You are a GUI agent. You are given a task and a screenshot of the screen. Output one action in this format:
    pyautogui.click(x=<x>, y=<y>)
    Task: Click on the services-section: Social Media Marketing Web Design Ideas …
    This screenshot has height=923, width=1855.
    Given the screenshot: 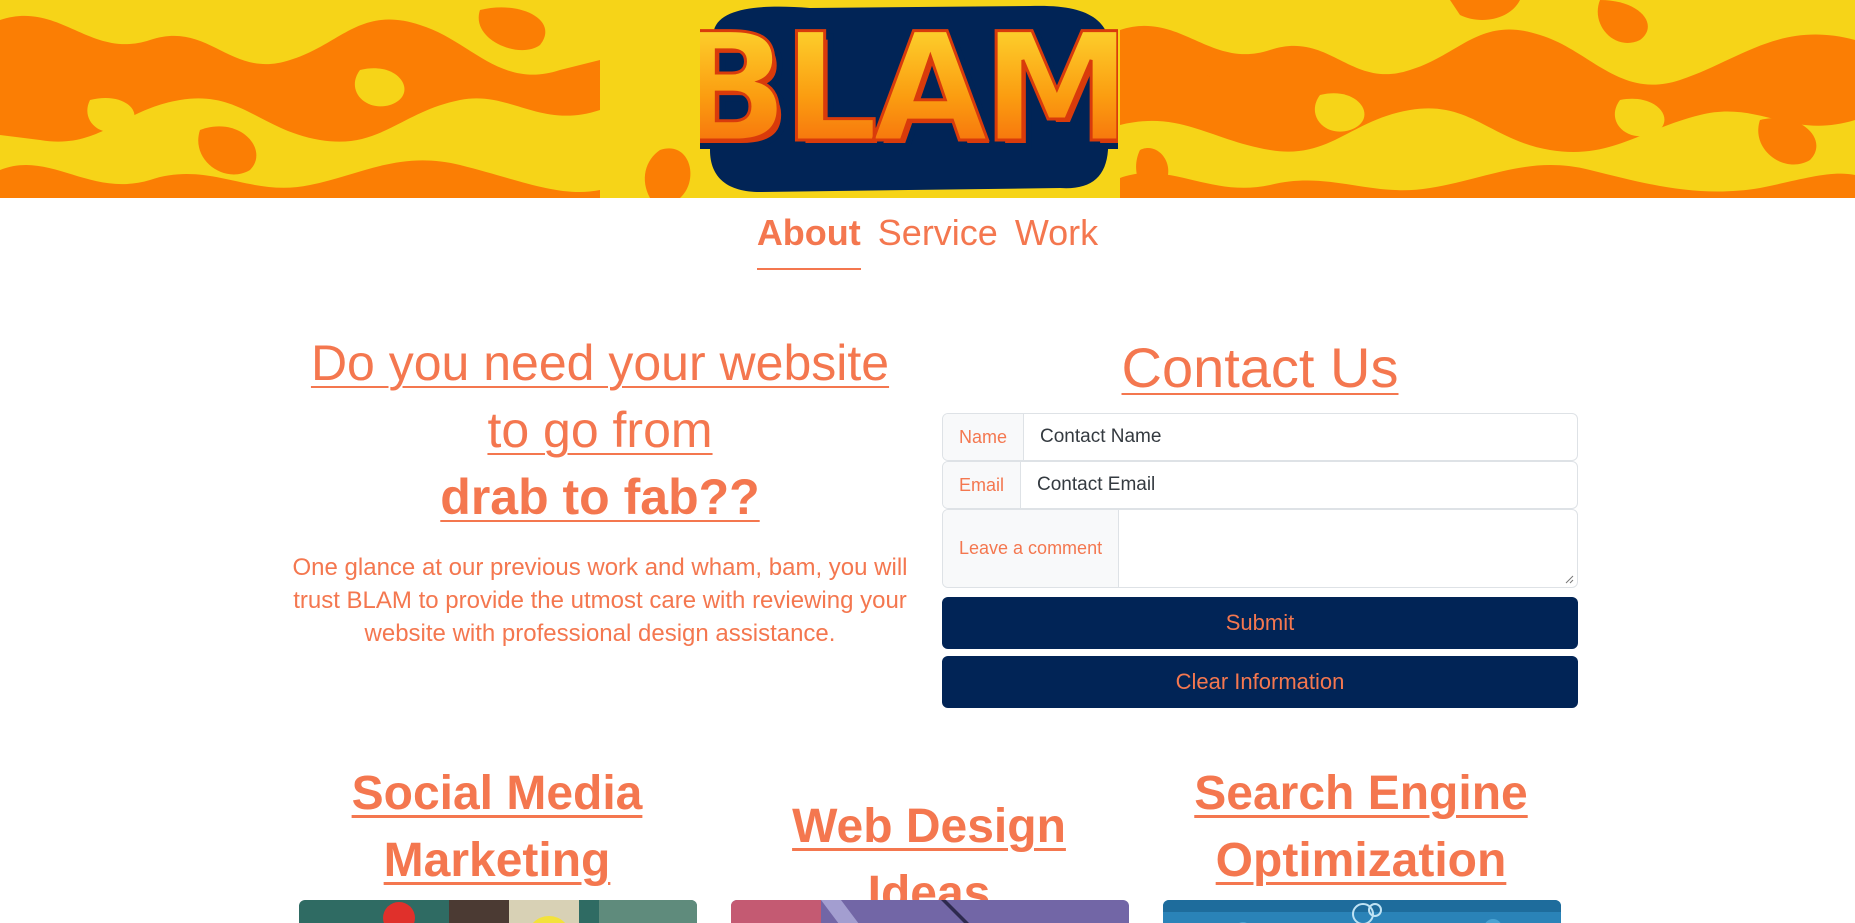 What is the action you would take?
    pyautogui.click(x=929, y=841)
    